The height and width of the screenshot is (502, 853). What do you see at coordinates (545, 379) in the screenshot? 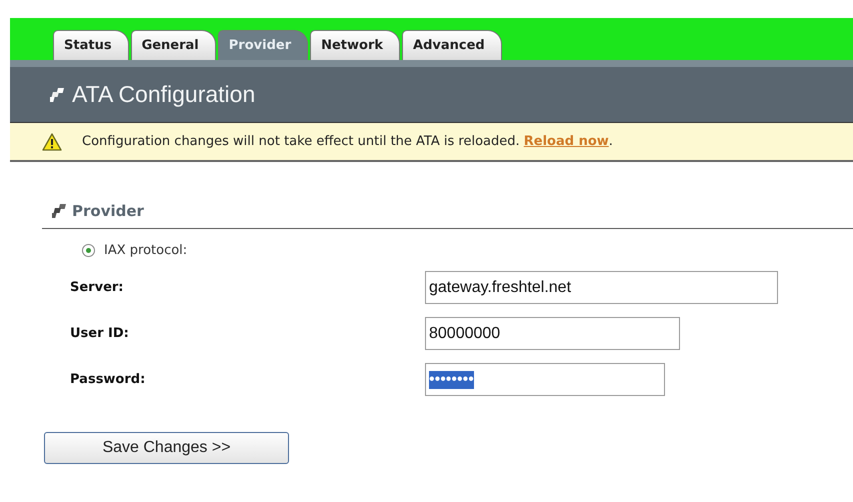
I see `input-field: ••••••••` at bounding box center [545, 379].